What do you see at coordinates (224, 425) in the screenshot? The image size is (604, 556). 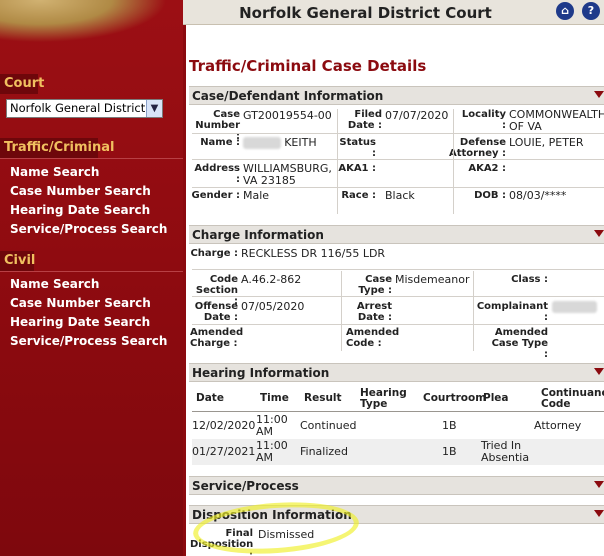 I see `row-date: 12/02/2020` at bounding box center [224, 425].